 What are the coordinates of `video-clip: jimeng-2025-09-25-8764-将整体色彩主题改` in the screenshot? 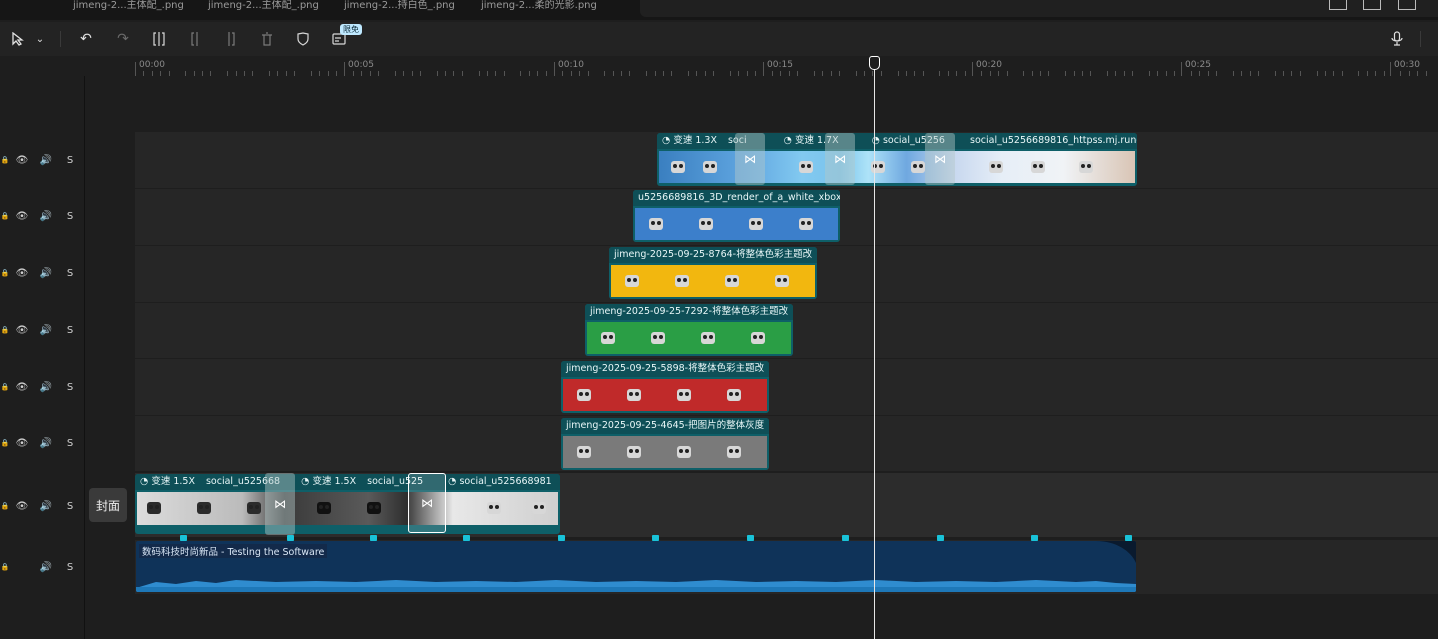 It's located at (713, 273).